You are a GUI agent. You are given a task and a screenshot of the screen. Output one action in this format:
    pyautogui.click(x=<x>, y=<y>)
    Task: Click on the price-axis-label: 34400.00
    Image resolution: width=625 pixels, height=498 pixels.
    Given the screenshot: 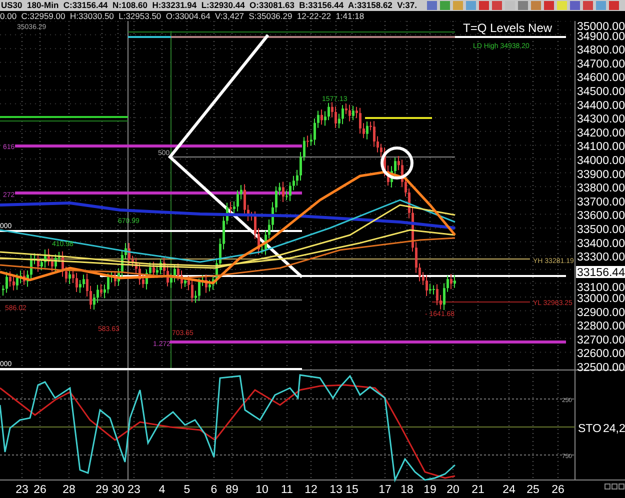 What is the action you would take?
    pyautogui.click(x=601, y=106)
    